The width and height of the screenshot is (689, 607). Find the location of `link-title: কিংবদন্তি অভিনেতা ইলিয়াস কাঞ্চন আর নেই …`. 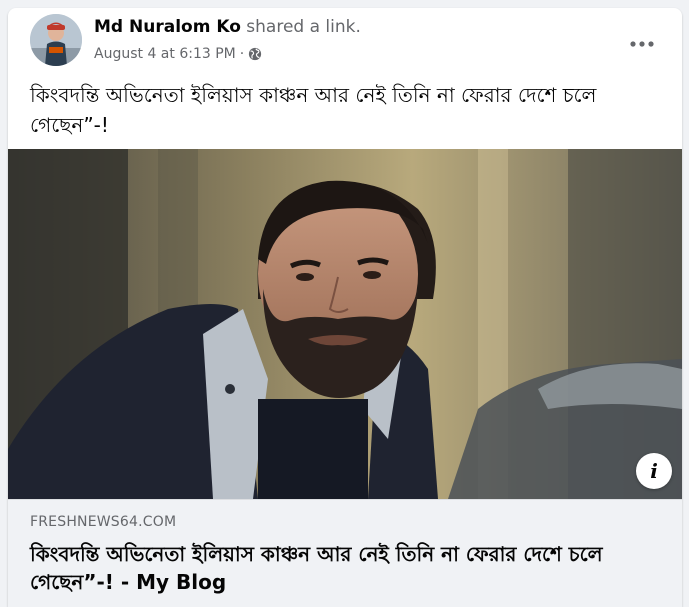

link-title: কিংবদন্তি অভিনেতা ইলিয়াস কাঞ্চন আর নেই … is located at coordinates (342, 568).